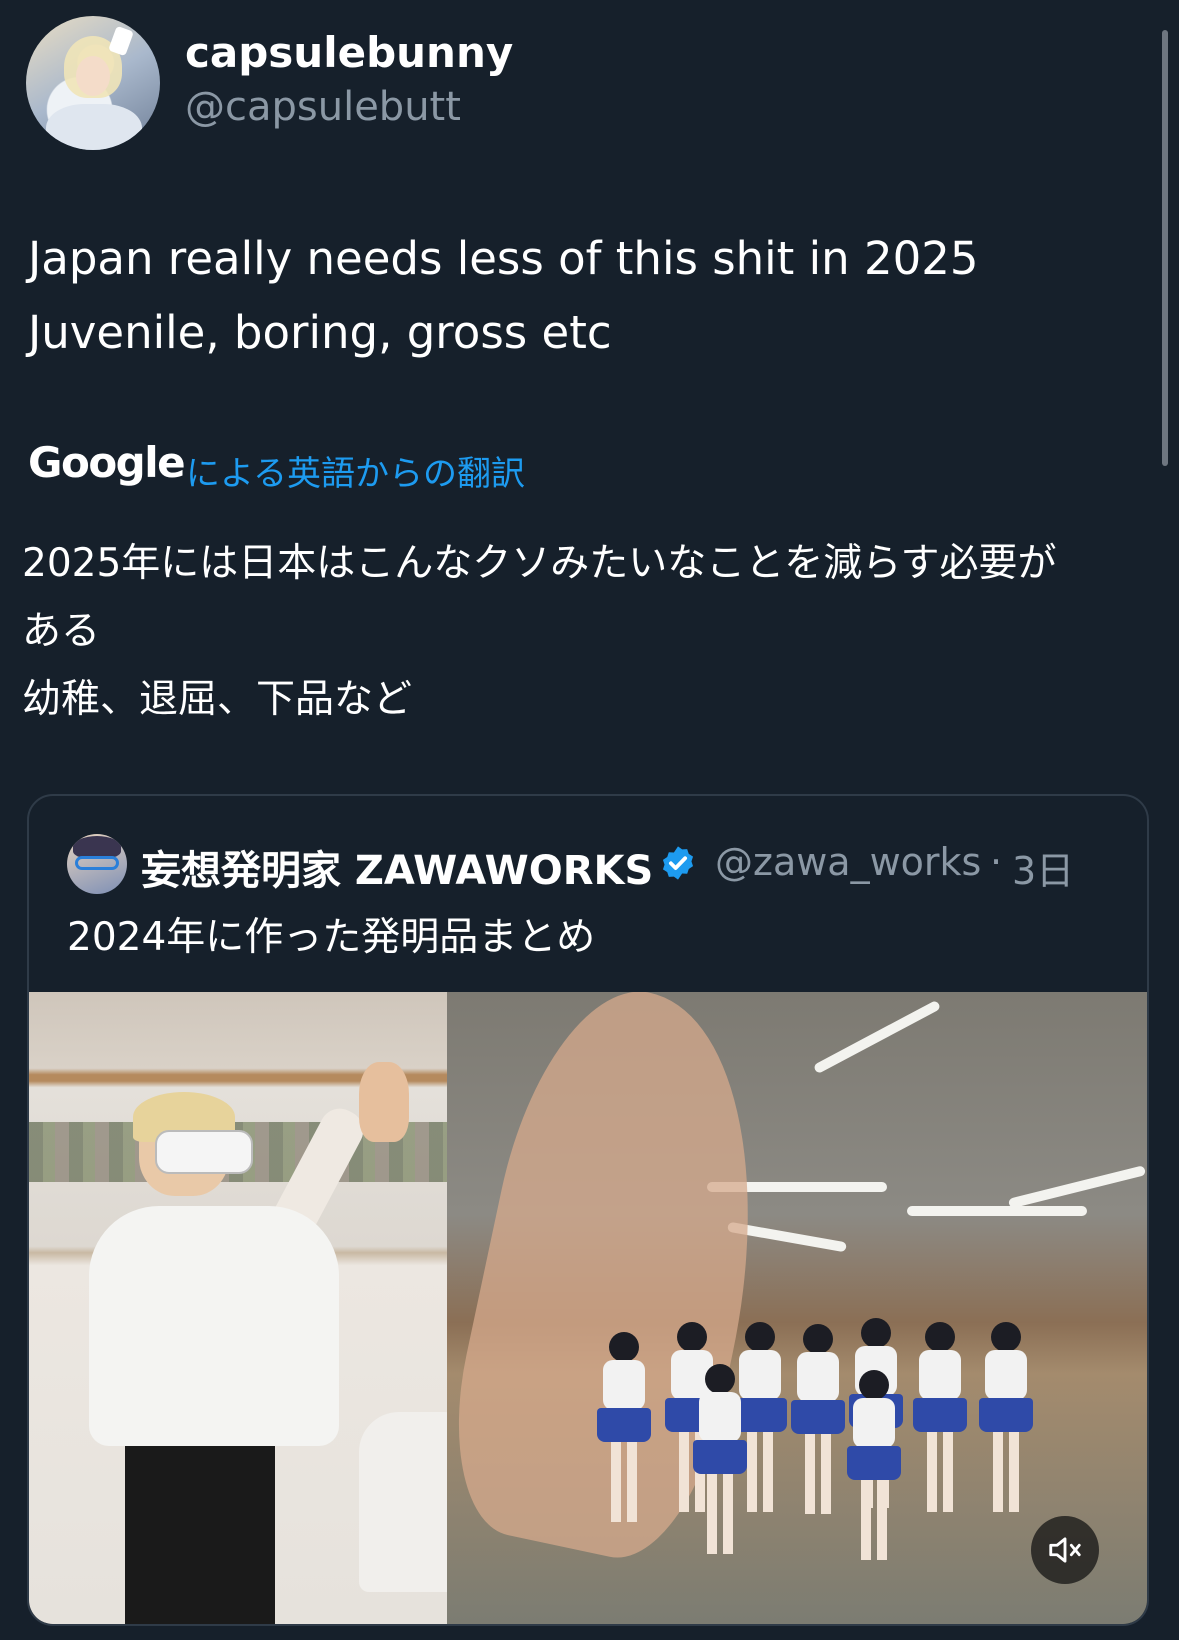 The image size is (1179, 1640). What do you see at coordinates (320, 332) in the screenshot?
I see `tweet-line: Juvenile, boring, gross etc` at bounding box center [320, 332].